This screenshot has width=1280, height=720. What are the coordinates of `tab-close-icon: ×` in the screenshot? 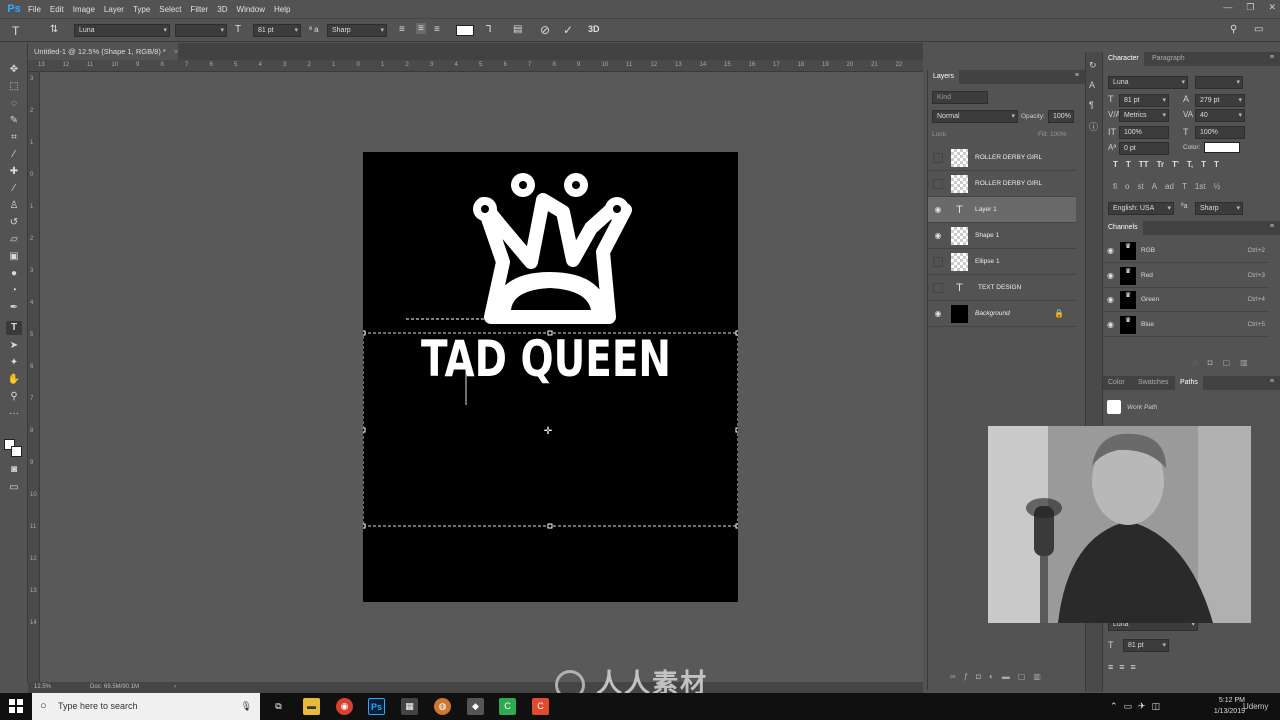 It's located at (176, 51).